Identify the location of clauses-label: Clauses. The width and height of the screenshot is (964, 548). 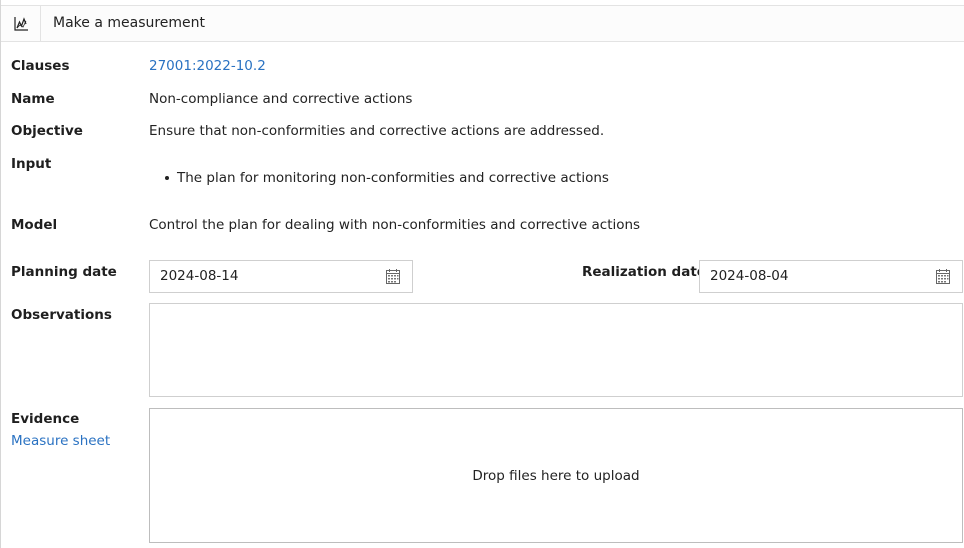
(40, 66).